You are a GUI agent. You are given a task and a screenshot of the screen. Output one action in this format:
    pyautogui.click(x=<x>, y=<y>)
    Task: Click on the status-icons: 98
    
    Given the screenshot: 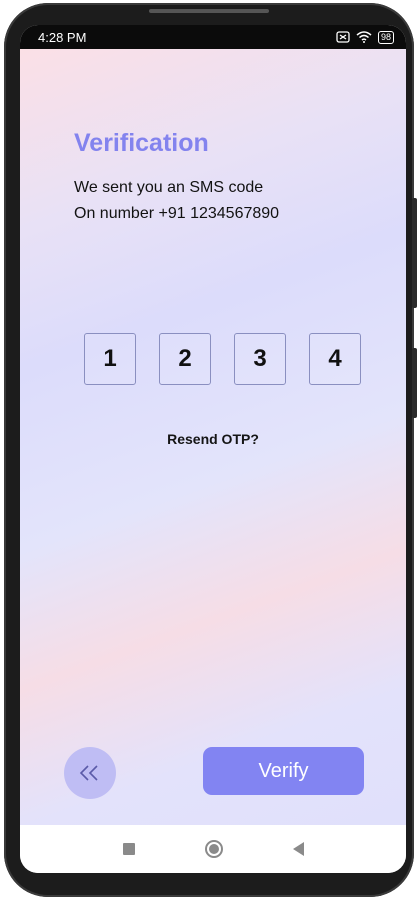 What is the action you would take?
    pyautogui.click(x=365, y=37)
    